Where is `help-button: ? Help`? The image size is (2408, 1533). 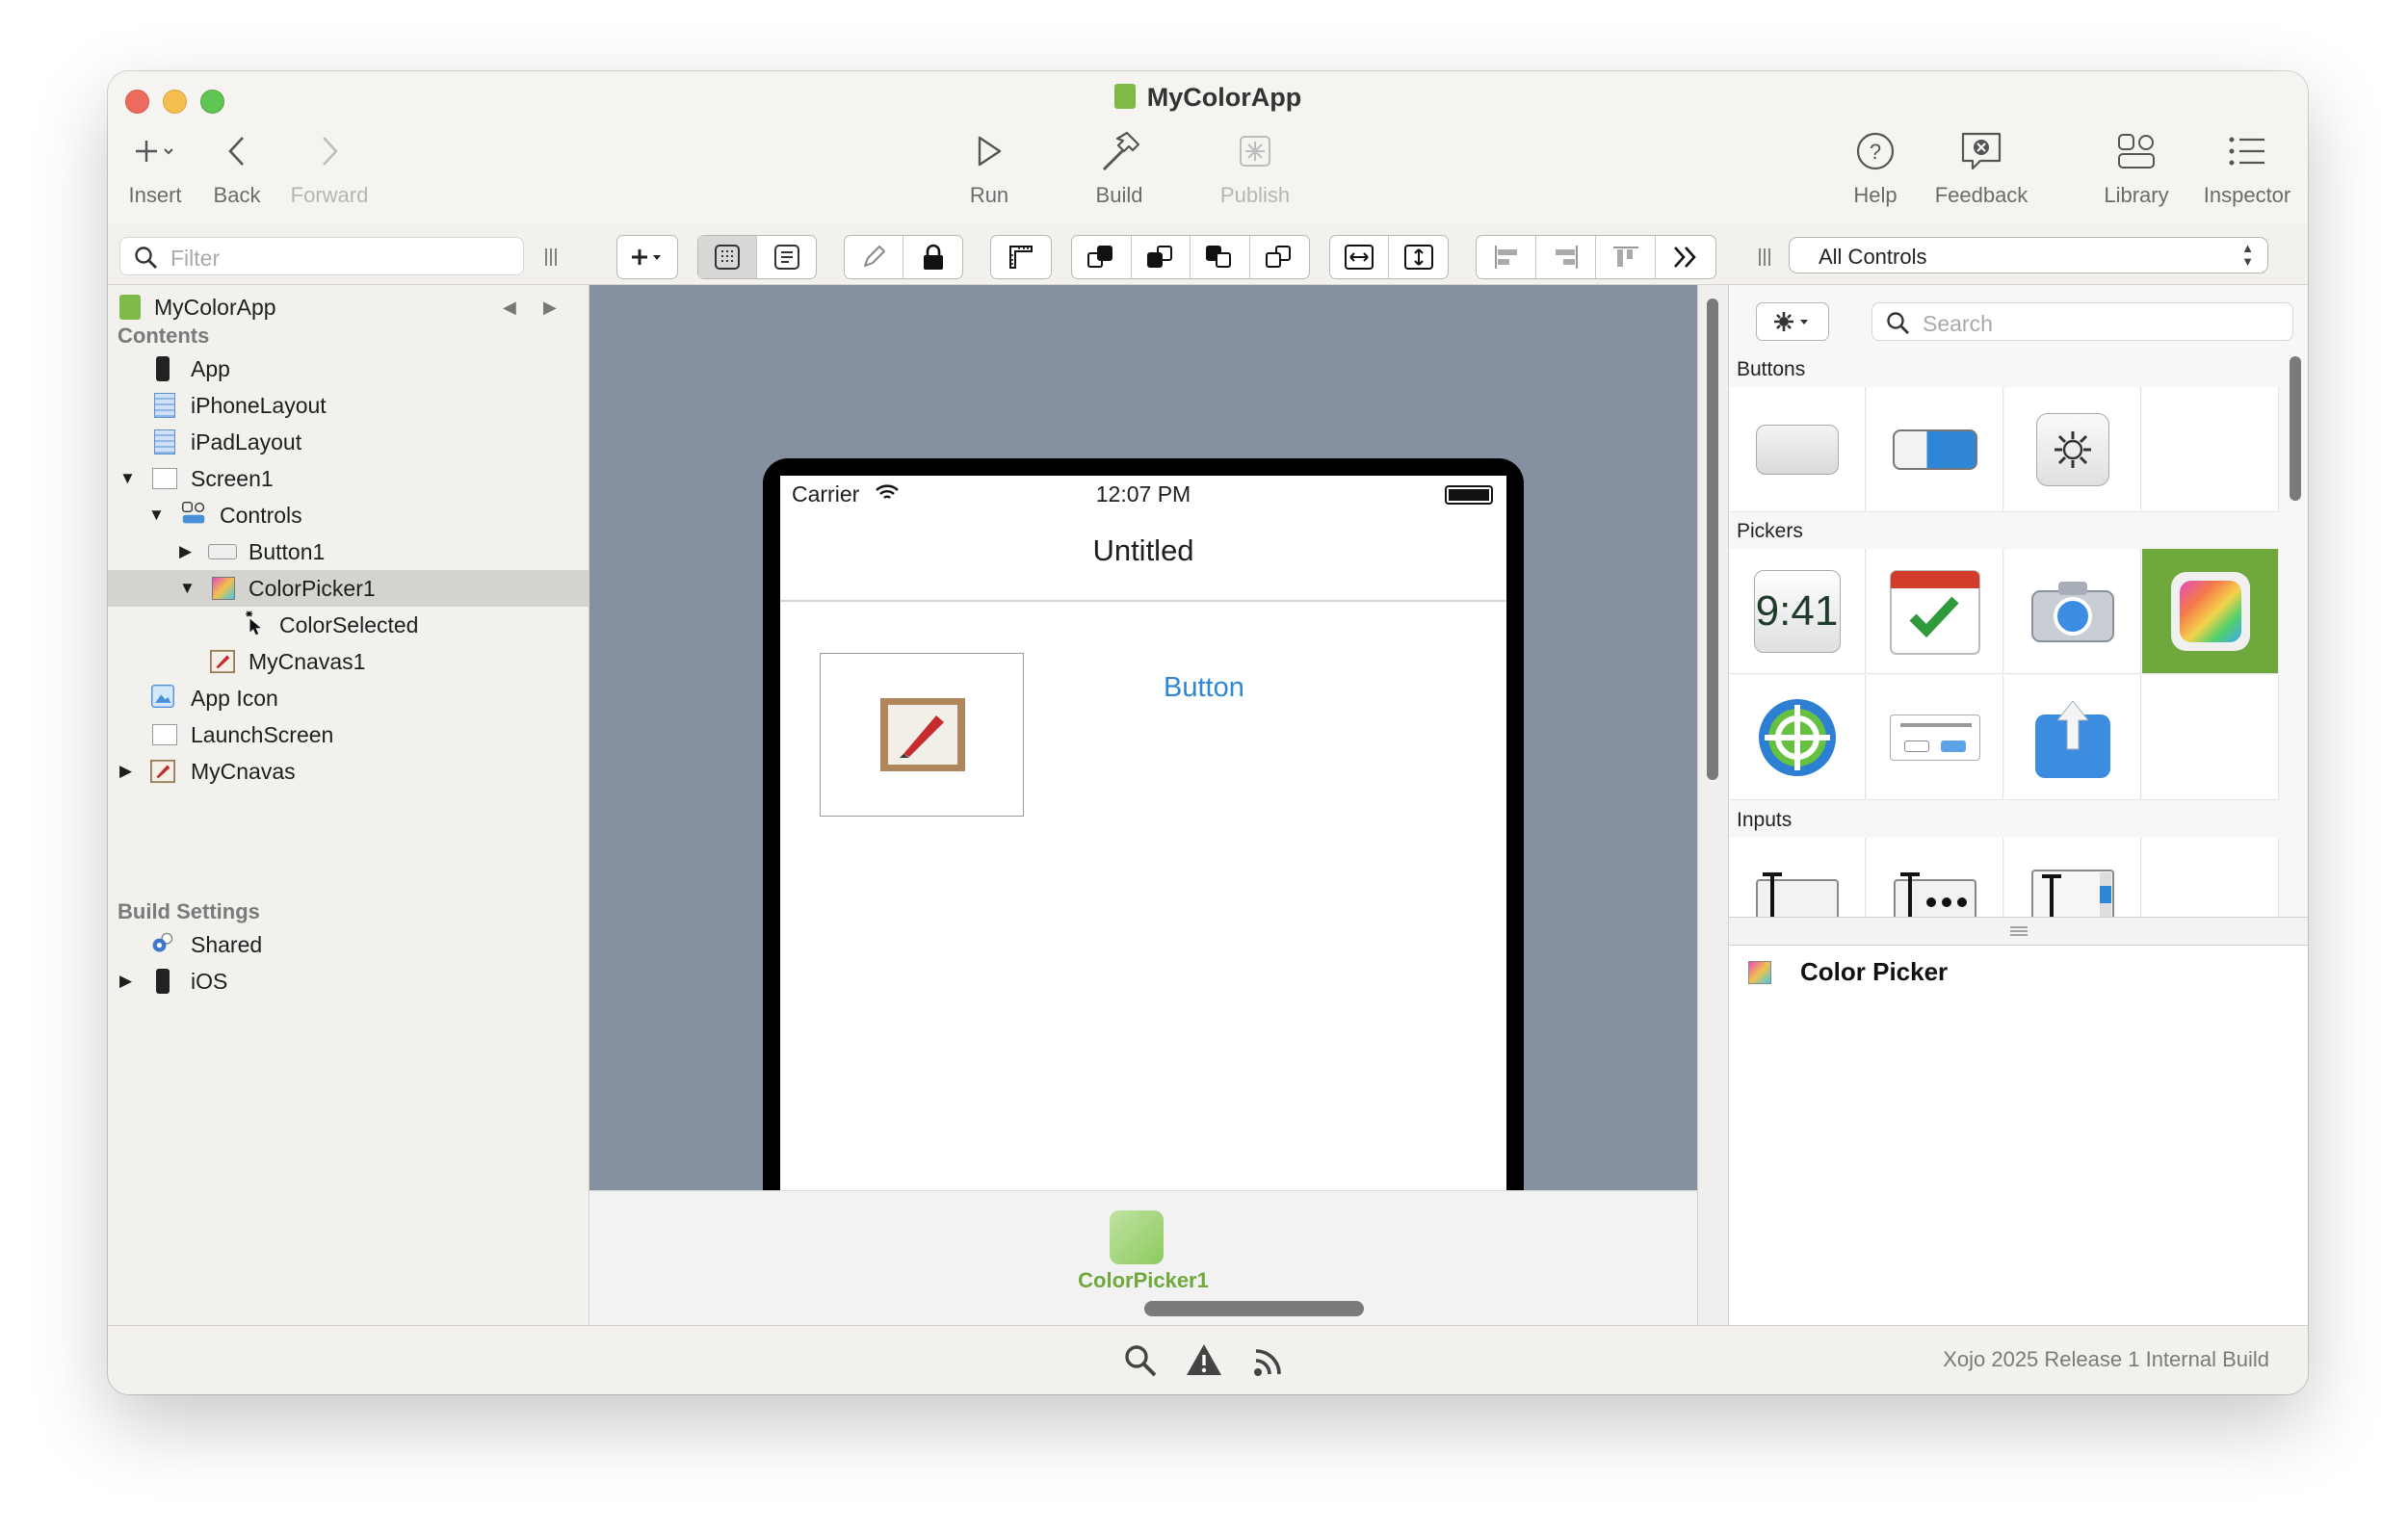 help-button: ? Help is located at coordinates (1875, 175).